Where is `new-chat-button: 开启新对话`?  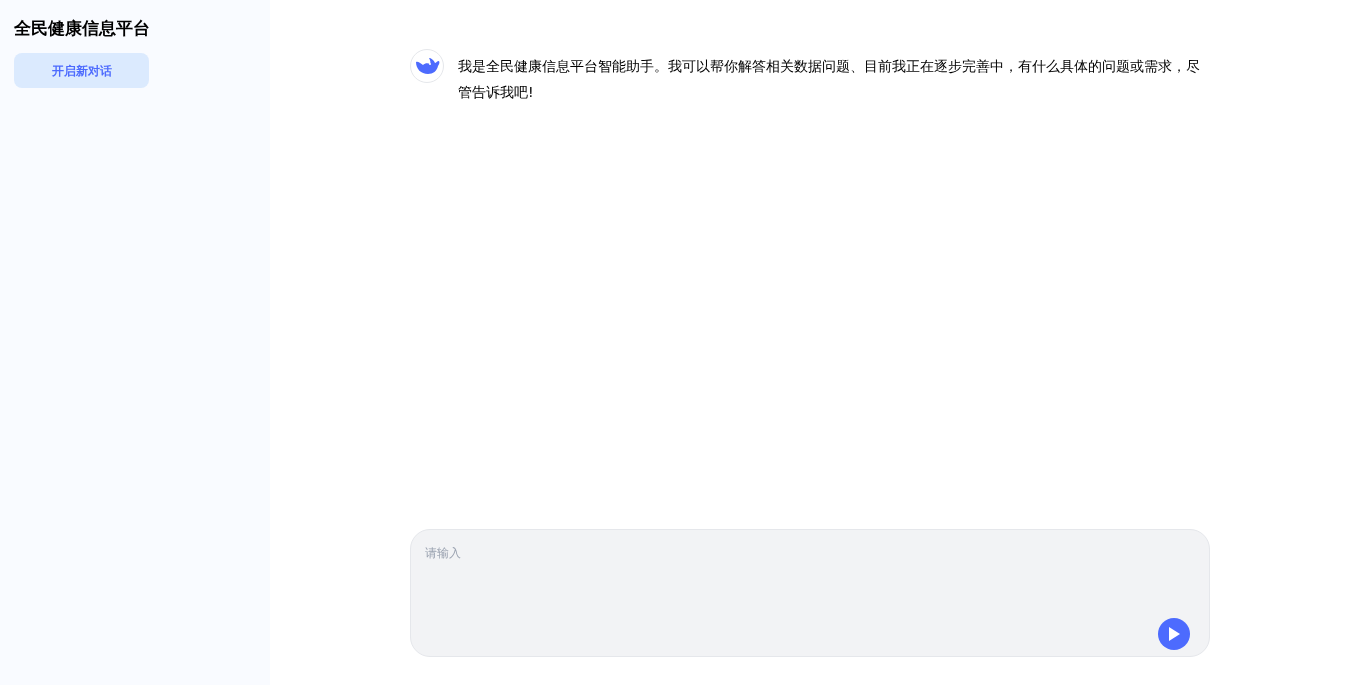 new-chat-button: 开启新对话 is located at coordinates (81, 70).